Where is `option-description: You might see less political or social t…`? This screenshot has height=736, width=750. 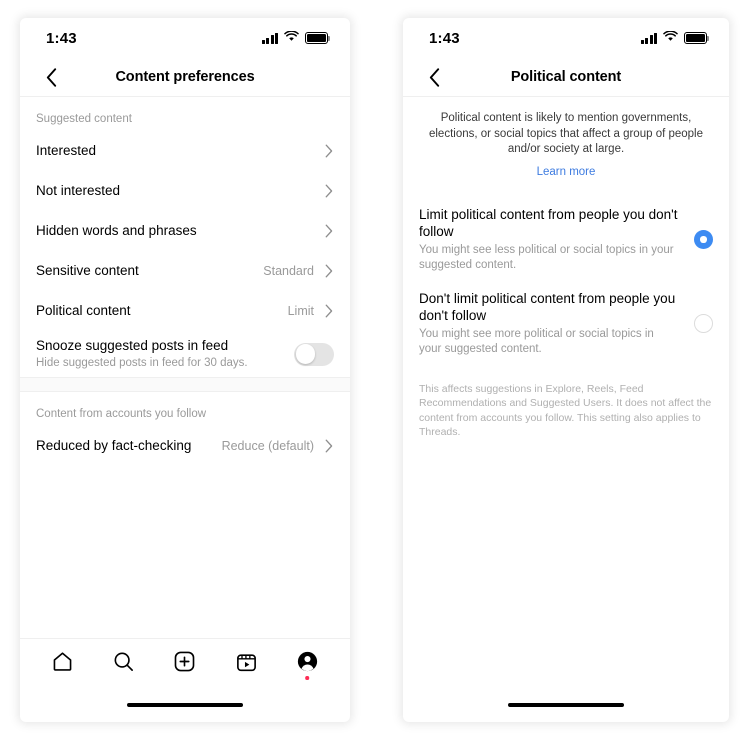
option-description: You might see less political or social t… is located at coordinates (546, 257).